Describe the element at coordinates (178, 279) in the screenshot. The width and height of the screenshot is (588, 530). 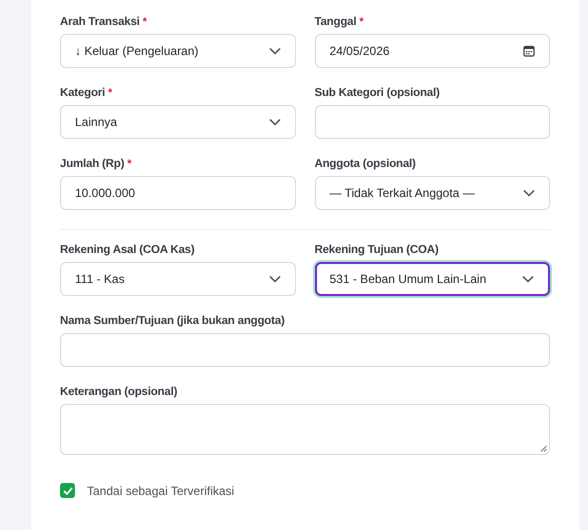
I see `select-field: 111 - Kas` at that location.